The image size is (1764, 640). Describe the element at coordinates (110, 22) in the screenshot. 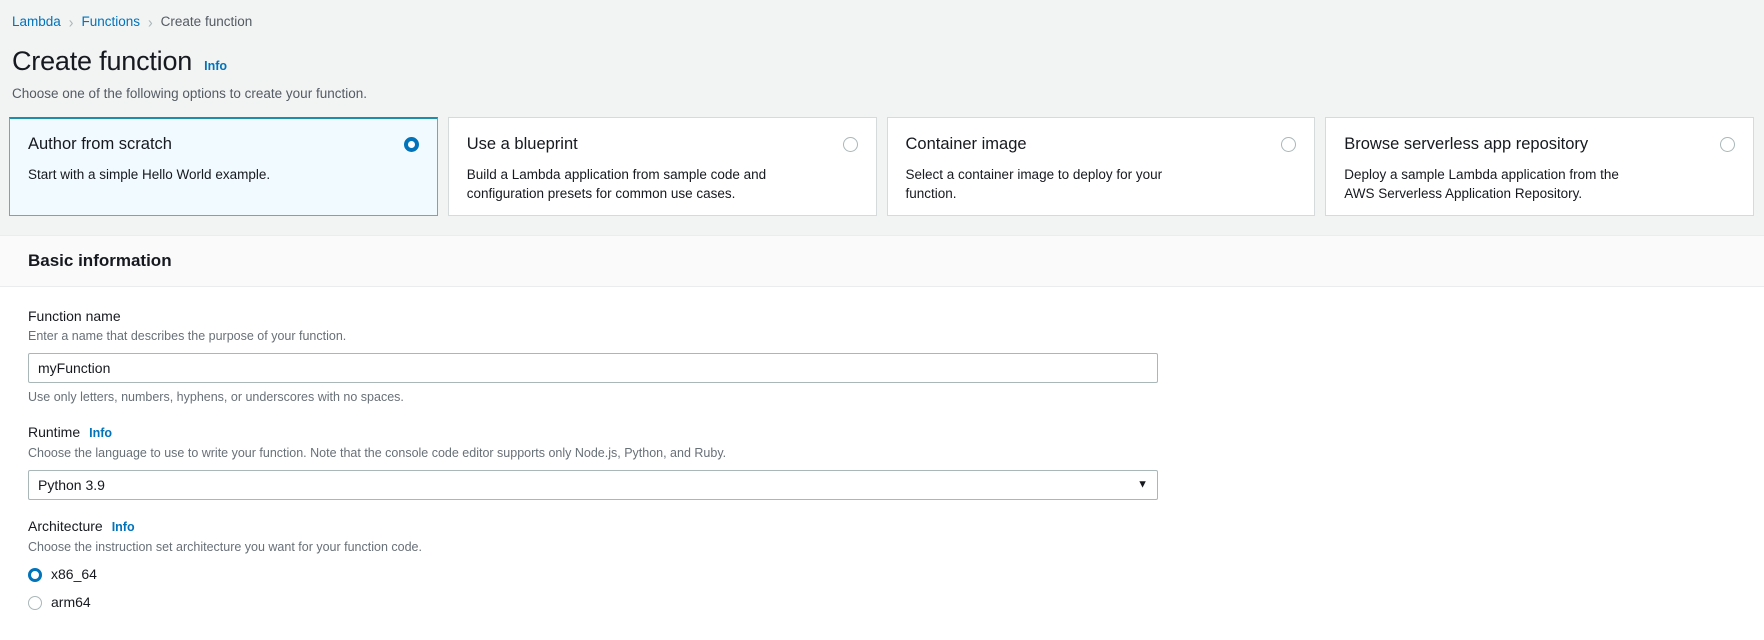

I see `breadcrumb-item-functions: Functions` at that location.